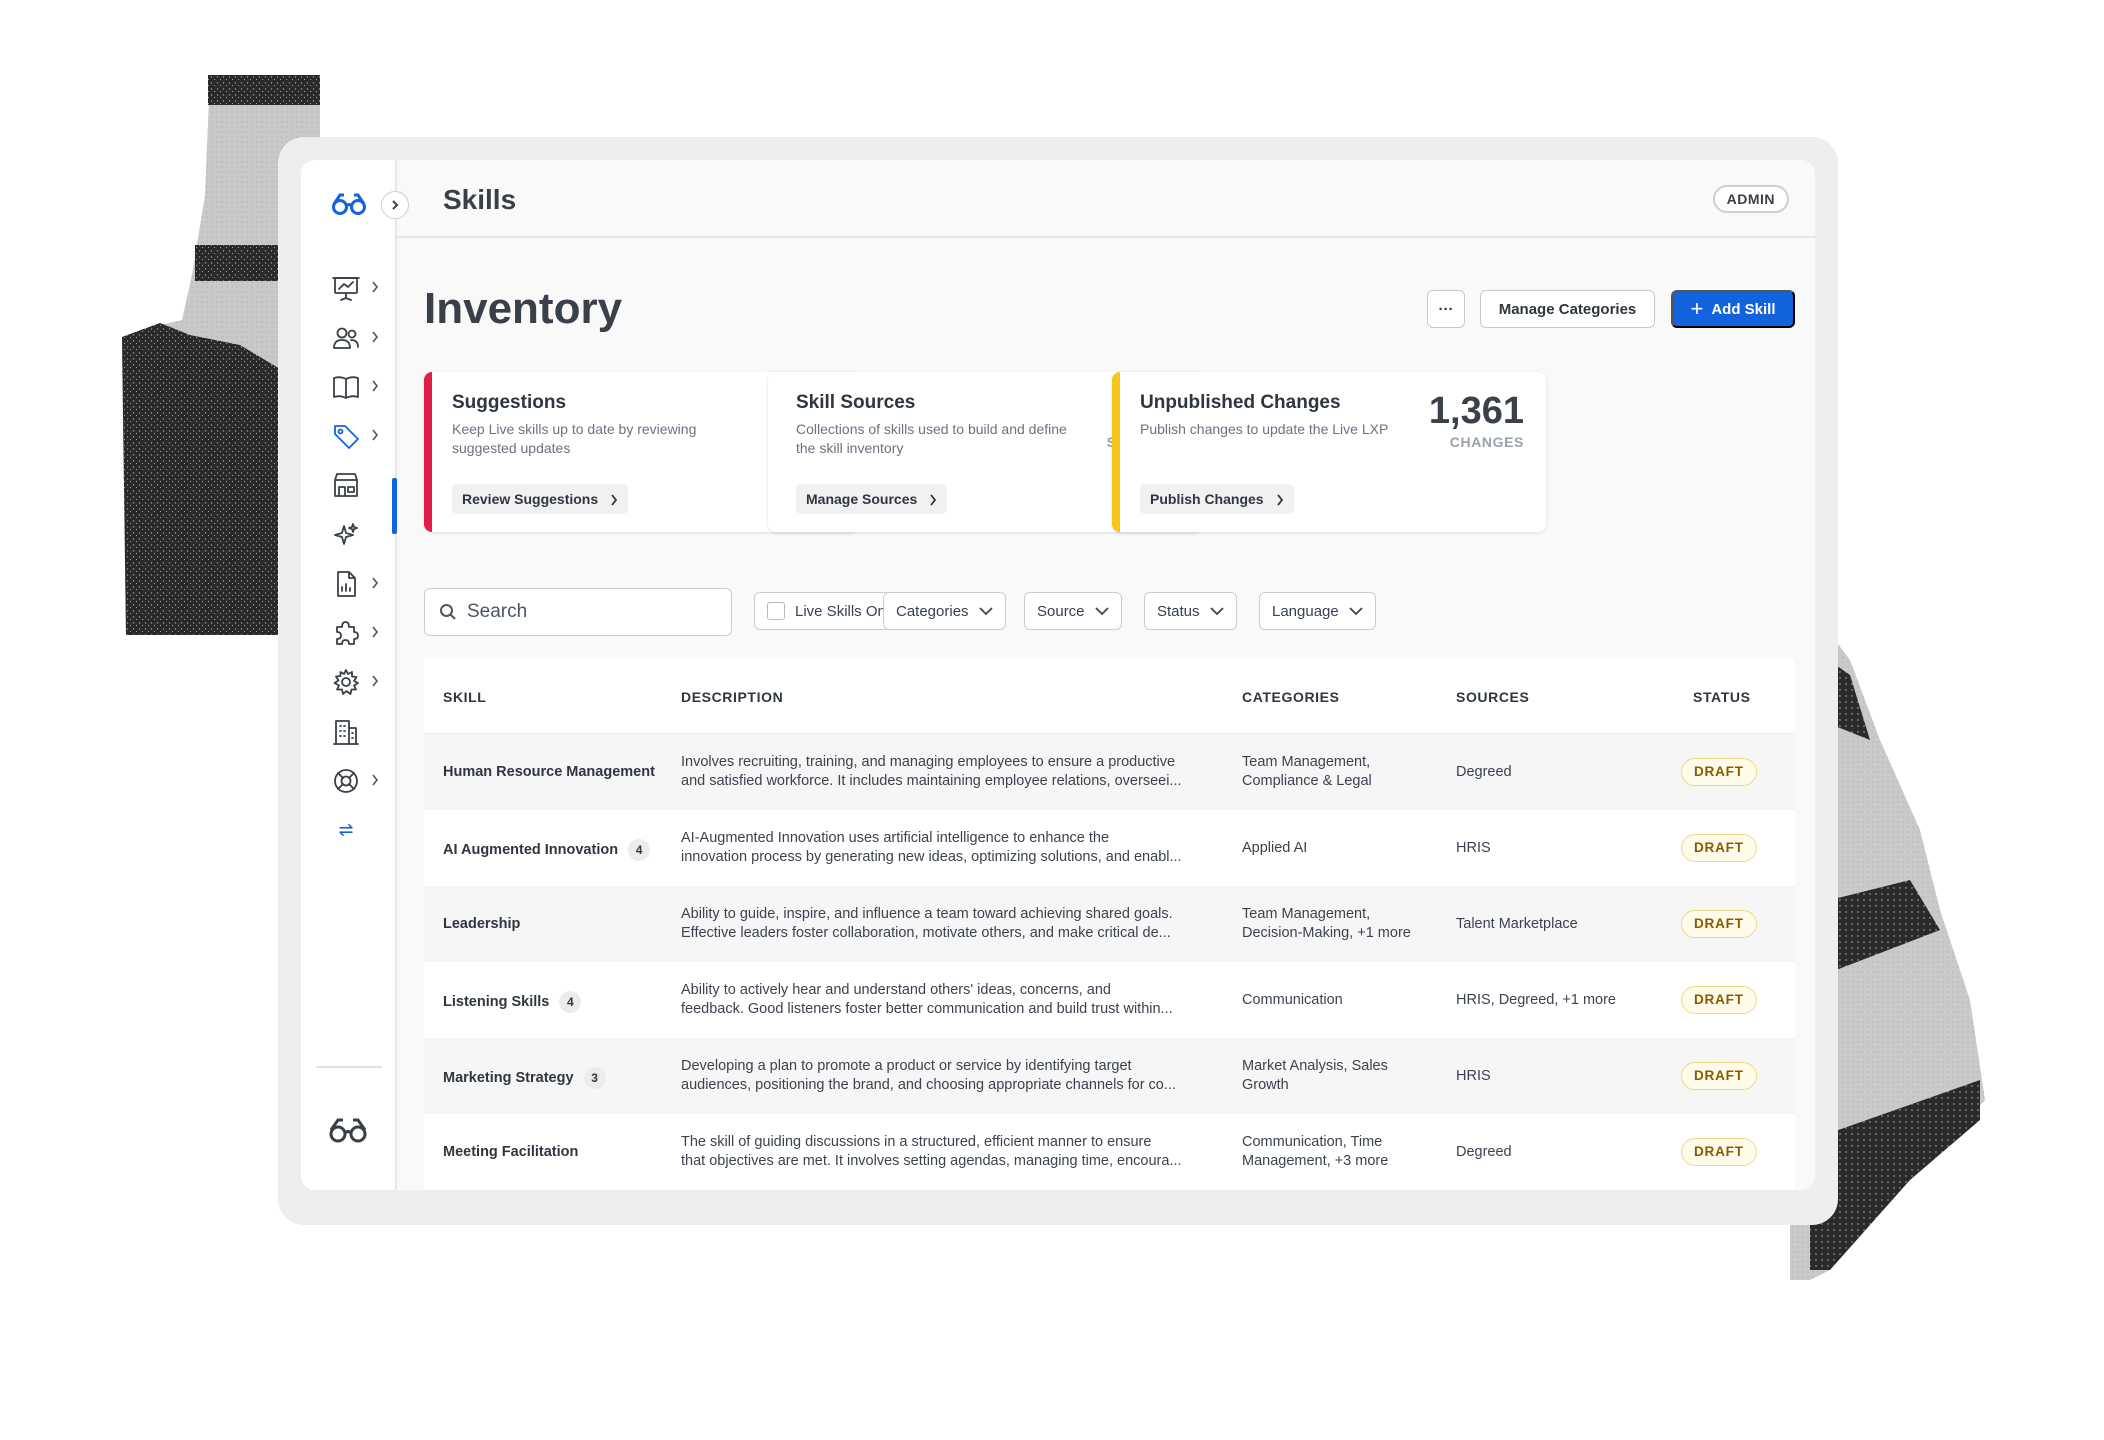  I want to click on sidebar-item-report, so click(359, 584).